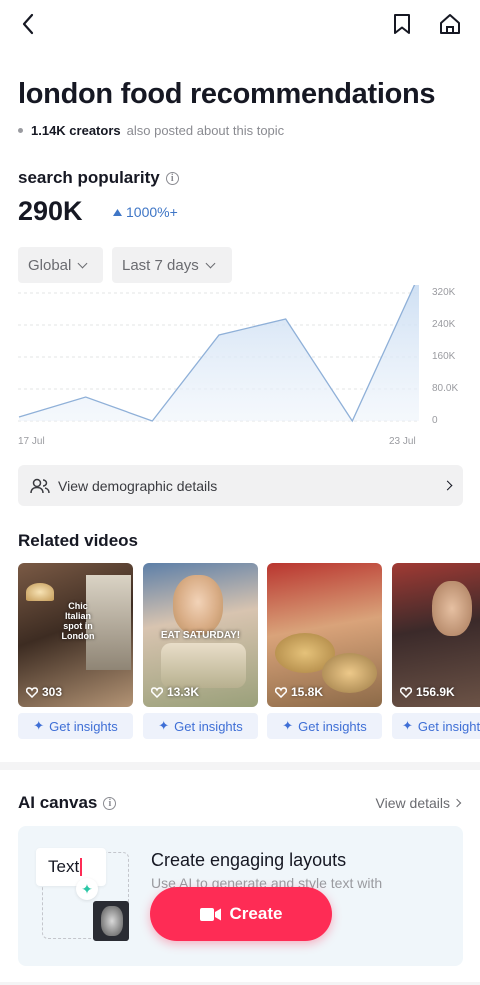 The image size is (480, 985). What do you see at coordinates (40, 485) in the screenshot?
I see `people-icon` at bounding box center [40, 485].